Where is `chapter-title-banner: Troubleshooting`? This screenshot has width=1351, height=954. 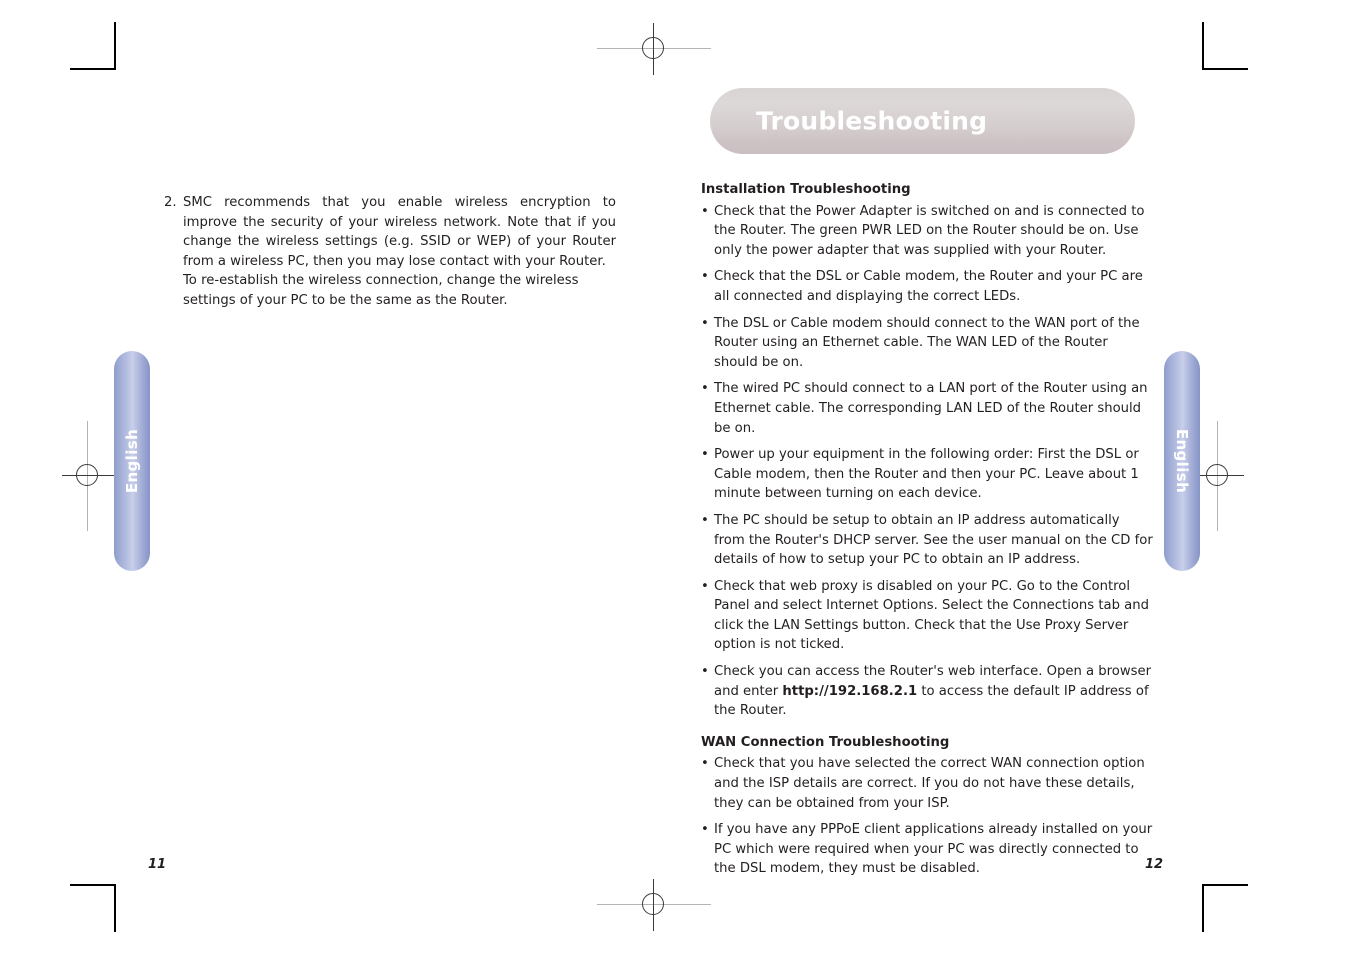 chapter-title-banner: Troubleshooting is located at coordinates (922, 121).